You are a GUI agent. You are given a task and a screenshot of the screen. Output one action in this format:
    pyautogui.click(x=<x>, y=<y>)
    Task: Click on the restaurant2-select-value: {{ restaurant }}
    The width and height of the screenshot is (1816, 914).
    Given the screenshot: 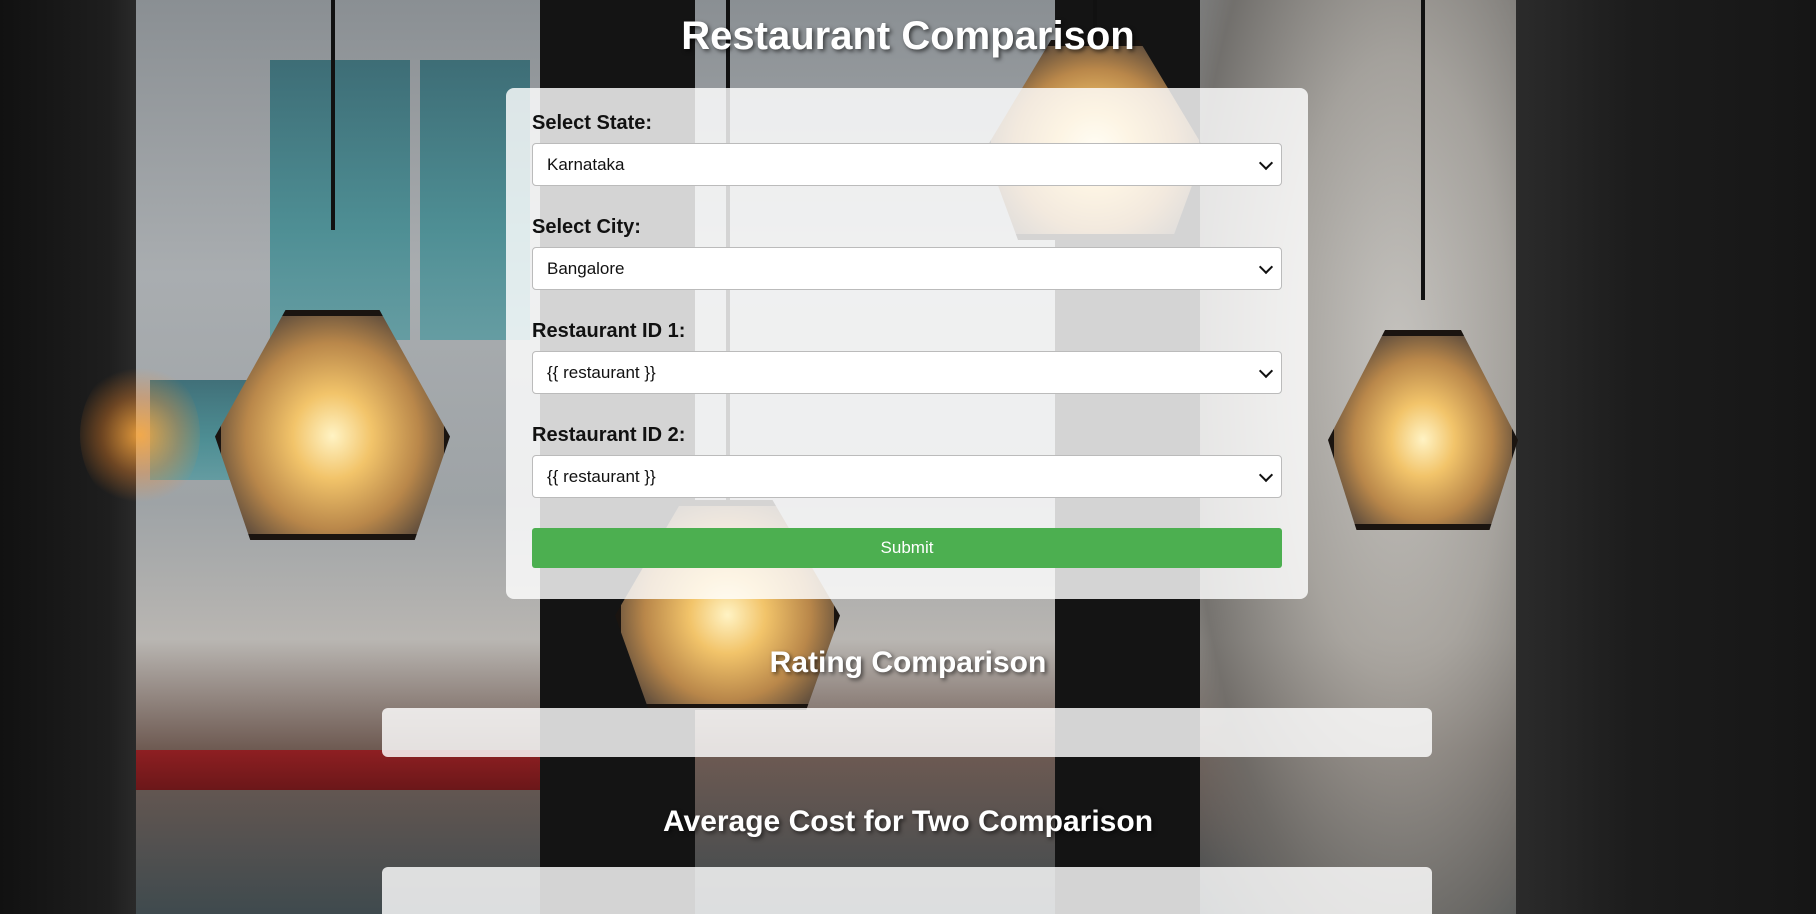 What is the action you would take?
    pyautogui.click(x=601, y=476)
    